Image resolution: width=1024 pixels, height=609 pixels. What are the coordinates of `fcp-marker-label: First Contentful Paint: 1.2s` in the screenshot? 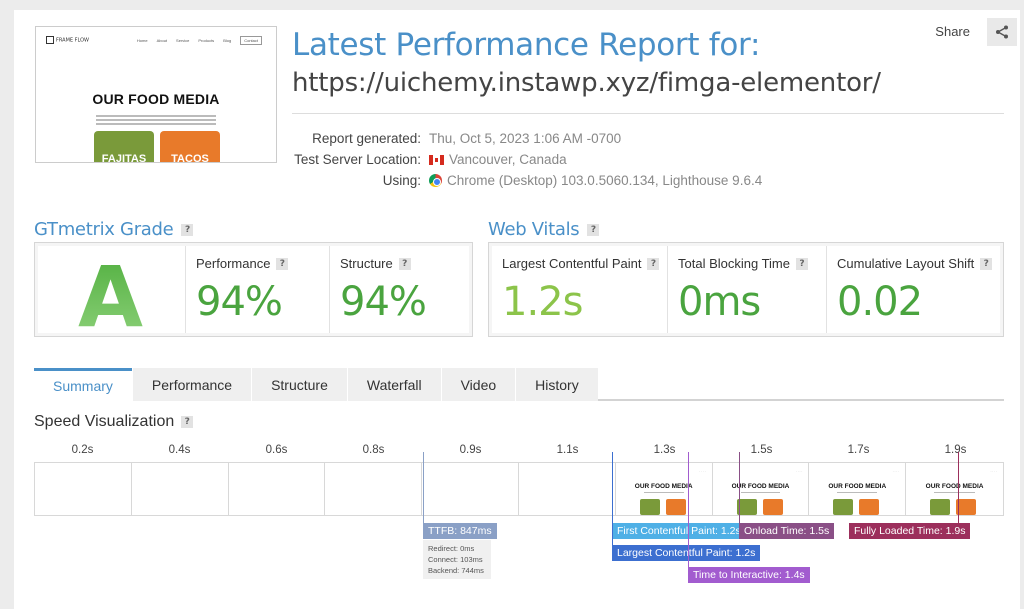 It's located at (679, 531).